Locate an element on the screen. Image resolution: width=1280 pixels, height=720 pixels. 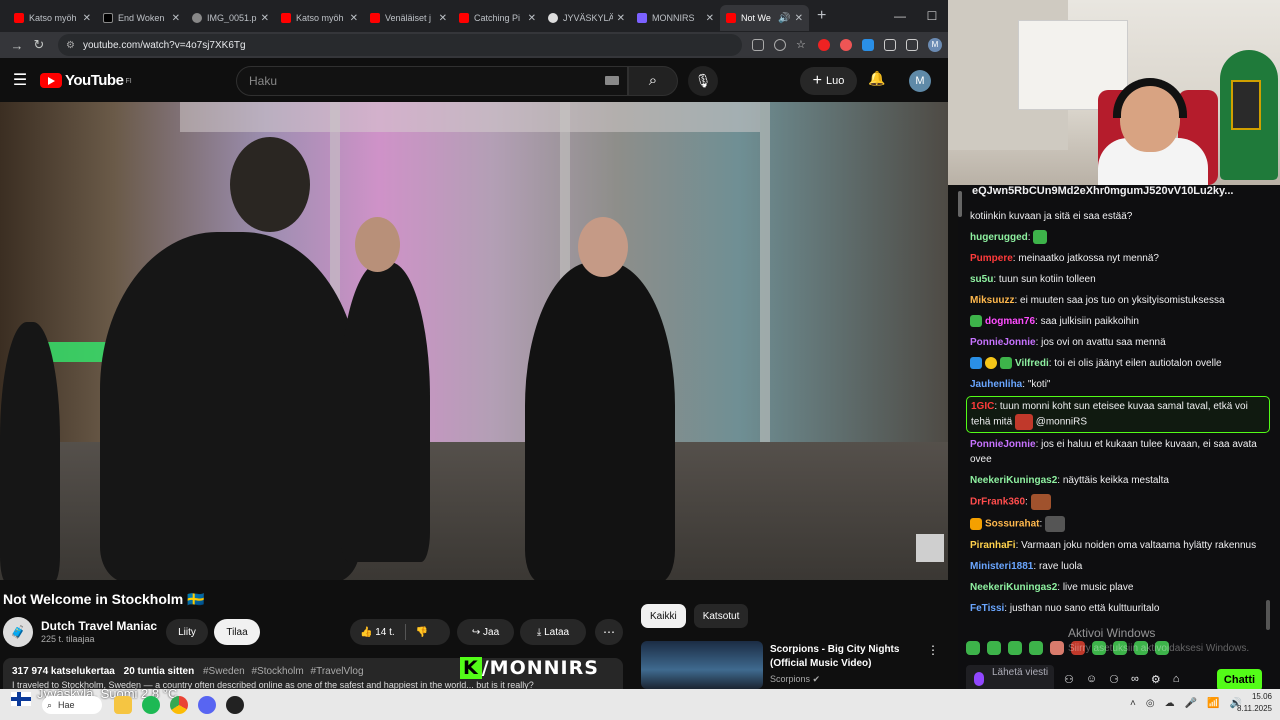
youtube-logo: YouTube FI is located at coordinates (86, 80).